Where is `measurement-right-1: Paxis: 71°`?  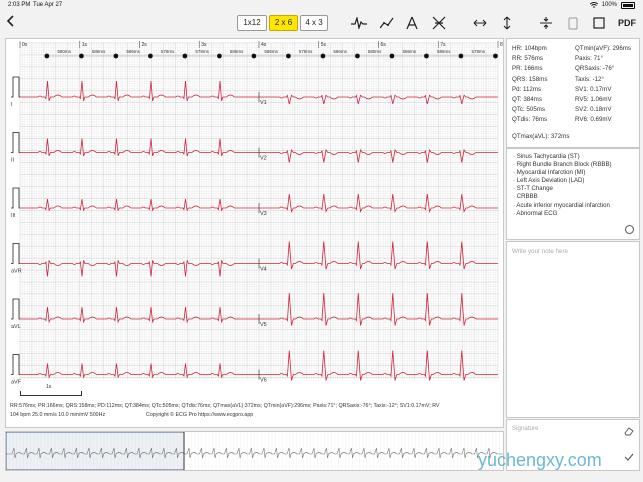
measurement-right-1: Paxis: 71° is located at coordinates (589, 59).